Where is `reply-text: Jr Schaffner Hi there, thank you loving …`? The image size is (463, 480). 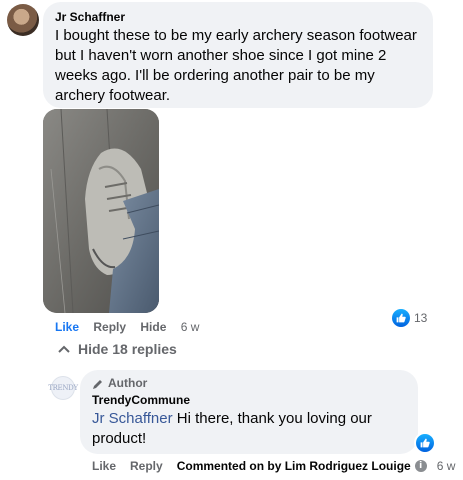 reply-text: Jr Schaffner Hi there, thank you loving … is located at coordinates (249, 429).